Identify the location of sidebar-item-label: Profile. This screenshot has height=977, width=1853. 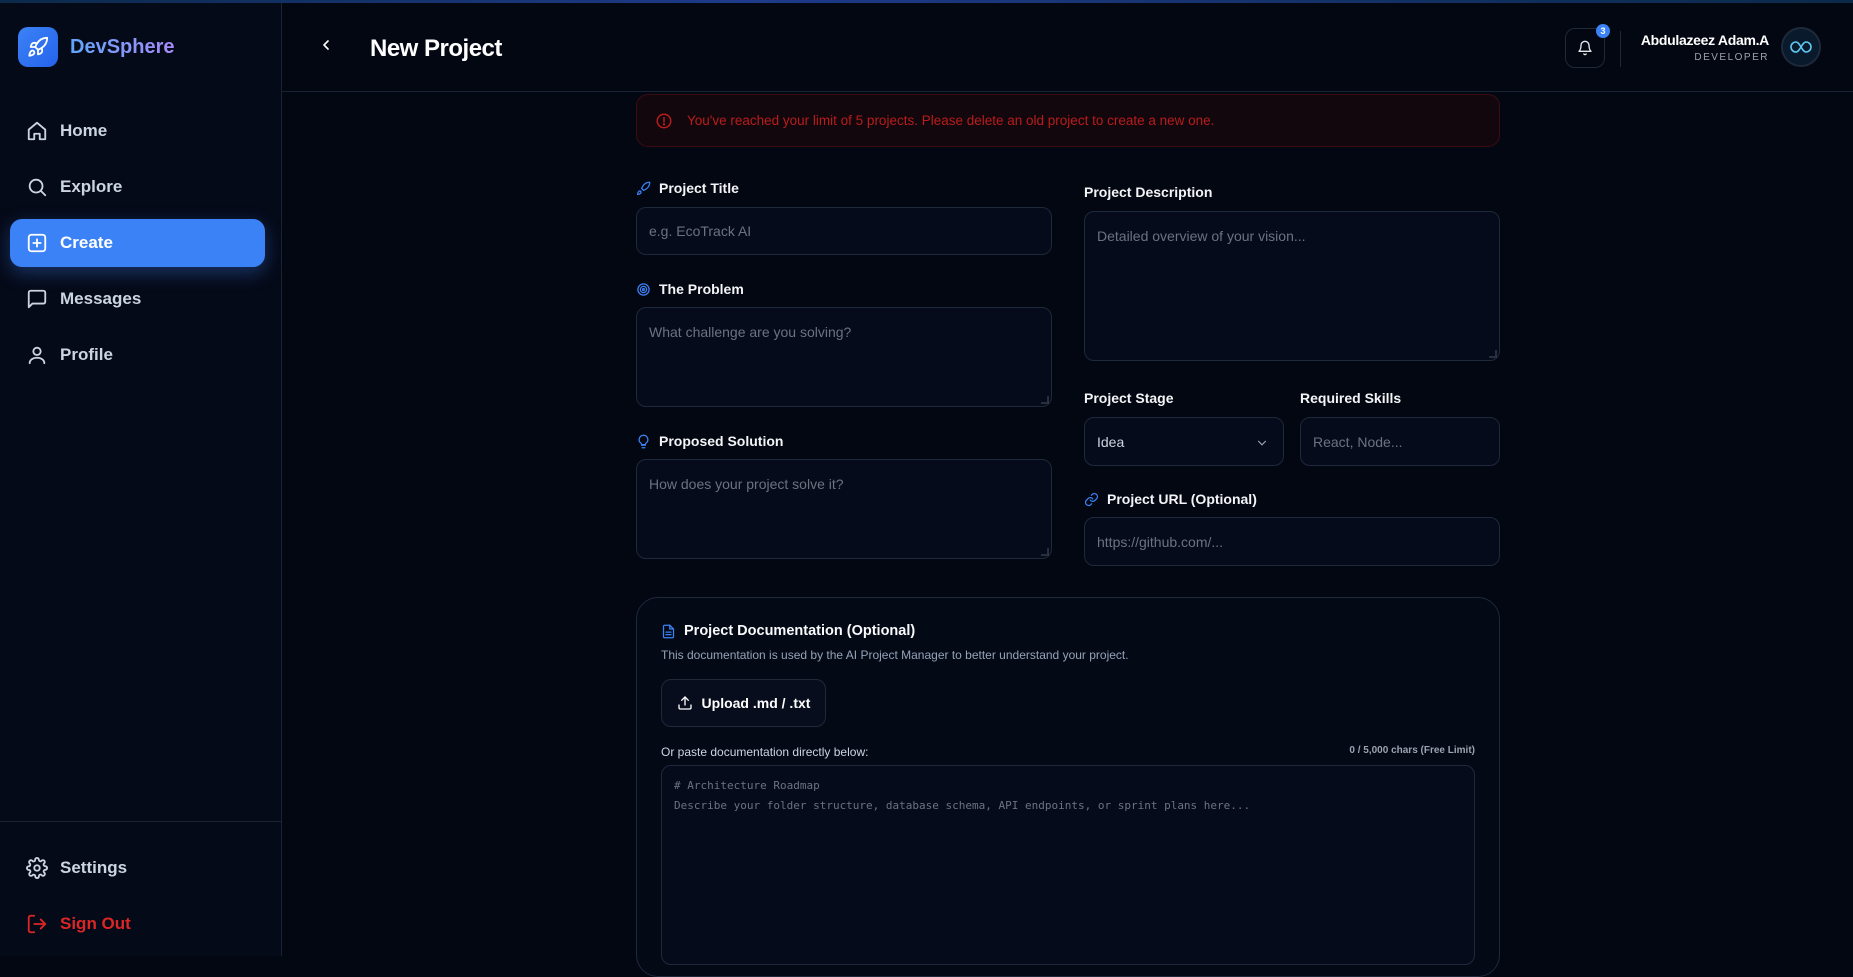
(86, 354).